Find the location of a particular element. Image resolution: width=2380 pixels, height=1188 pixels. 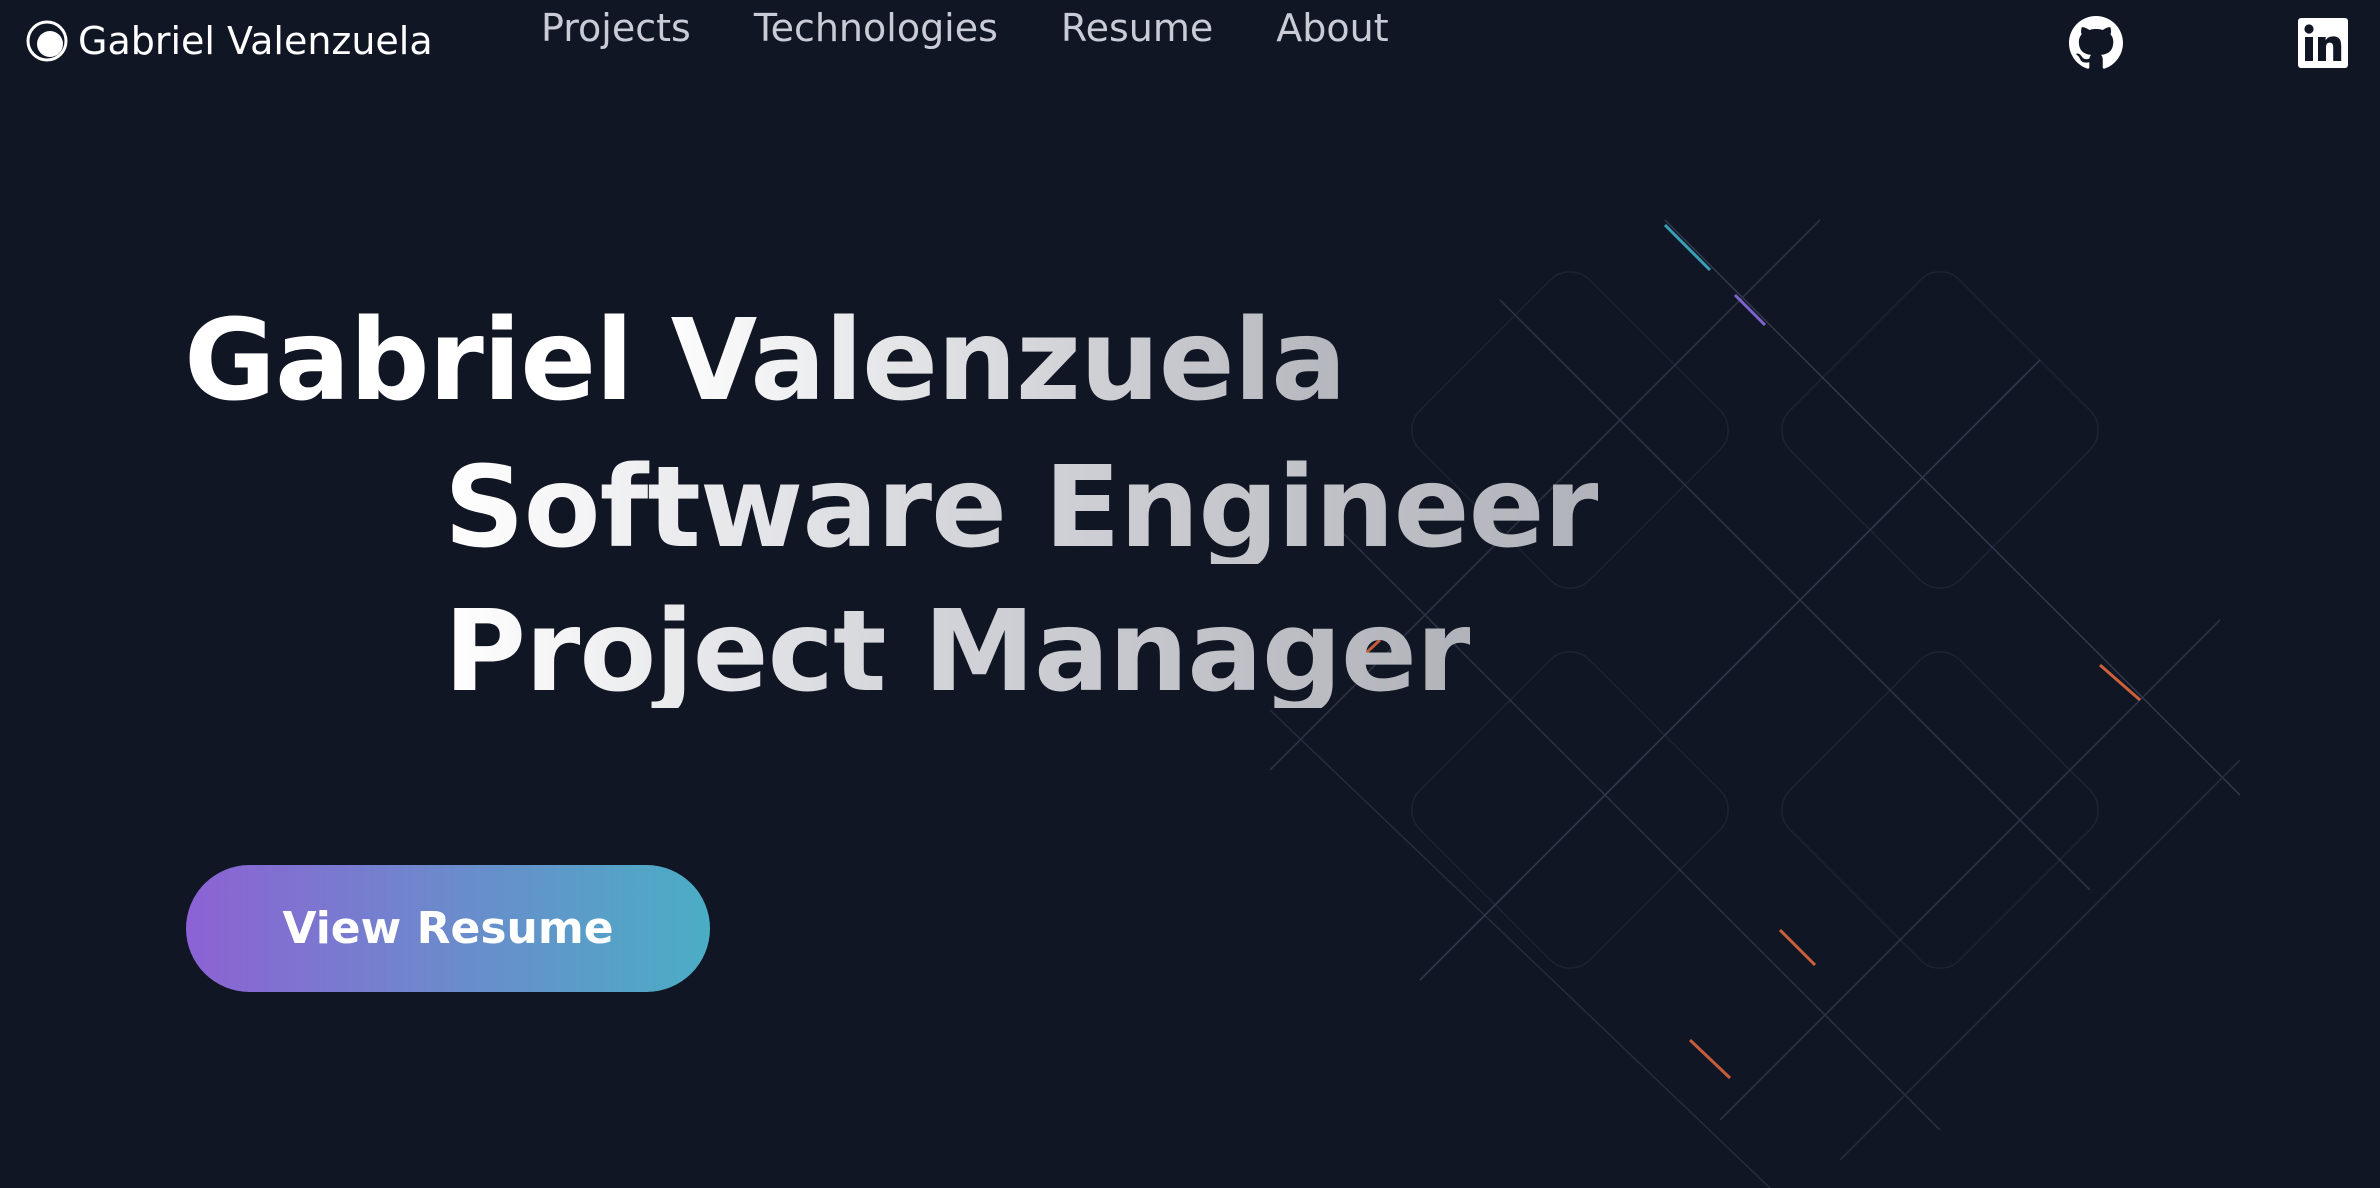

hero-role-project-manager: Project Manager is located at coordinates (957, 652).